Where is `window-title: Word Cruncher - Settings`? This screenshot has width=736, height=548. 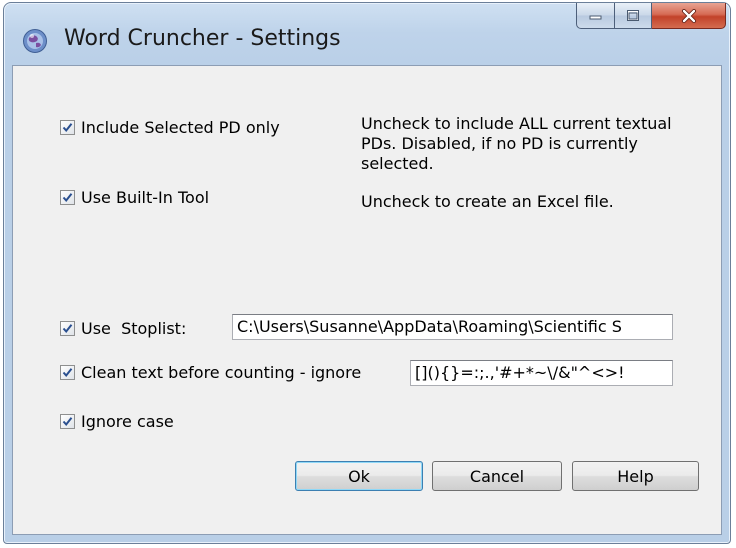 window-title: Word Cruncher - Settings is located at coordinates (202, 38).